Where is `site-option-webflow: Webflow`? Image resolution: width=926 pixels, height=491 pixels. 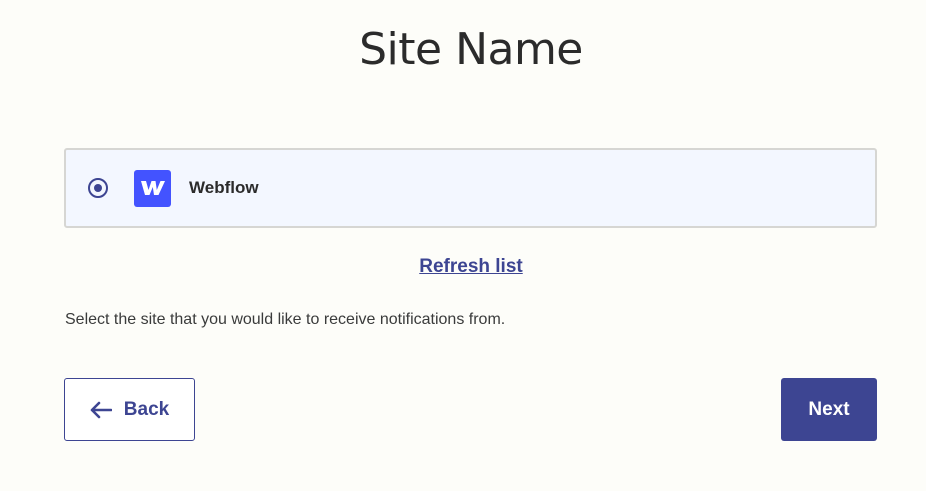
site-option-webflow: Webflow is located at coordinates (470, 188).